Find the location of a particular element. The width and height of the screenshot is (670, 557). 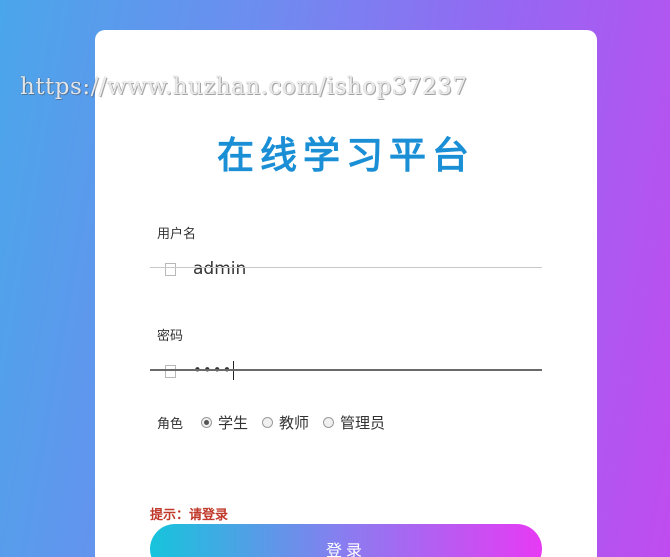

role-option-label: 学生 is located at coordinates (233, 423).